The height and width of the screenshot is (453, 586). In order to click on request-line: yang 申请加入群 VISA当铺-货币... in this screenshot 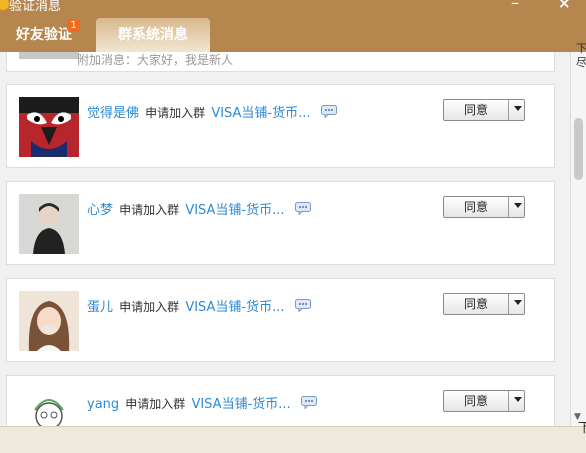, I will do `click(202, 402)`.